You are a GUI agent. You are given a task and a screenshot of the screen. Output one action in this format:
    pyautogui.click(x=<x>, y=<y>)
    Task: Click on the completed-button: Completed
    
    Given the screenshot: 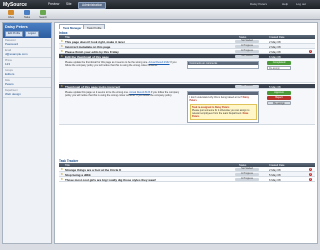 What is the action you would take?
    pyautogui.click(x=279, y=63)
    